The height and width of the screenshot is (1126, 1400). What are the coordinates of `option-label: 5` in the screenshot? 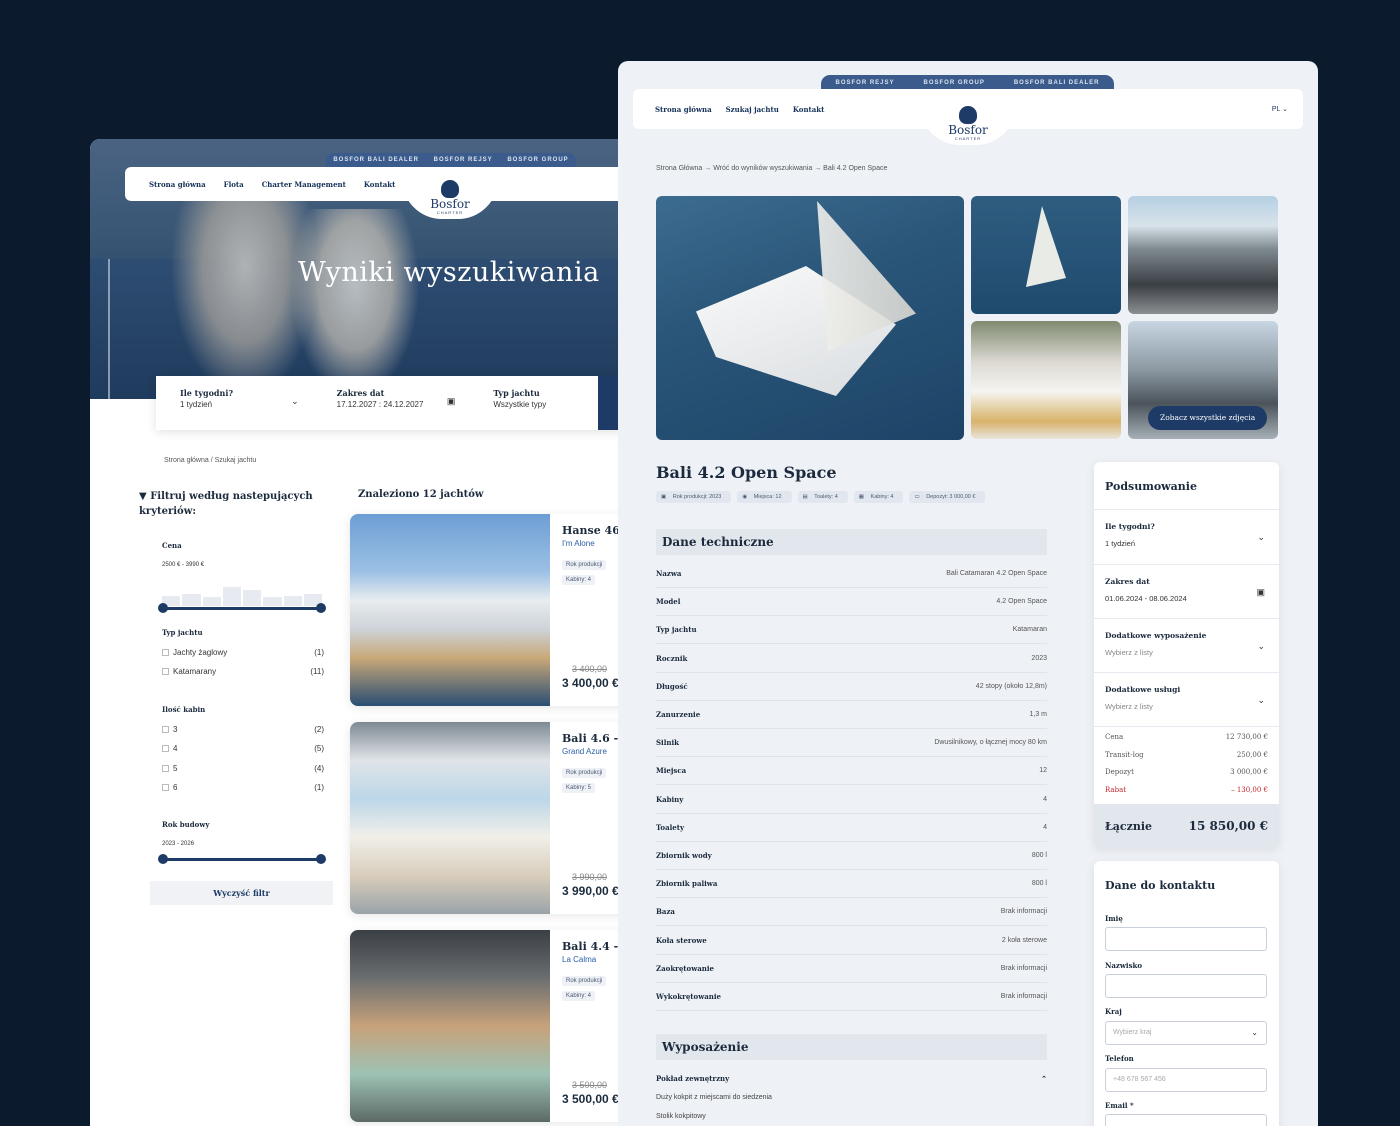 It's located at (175, 768).